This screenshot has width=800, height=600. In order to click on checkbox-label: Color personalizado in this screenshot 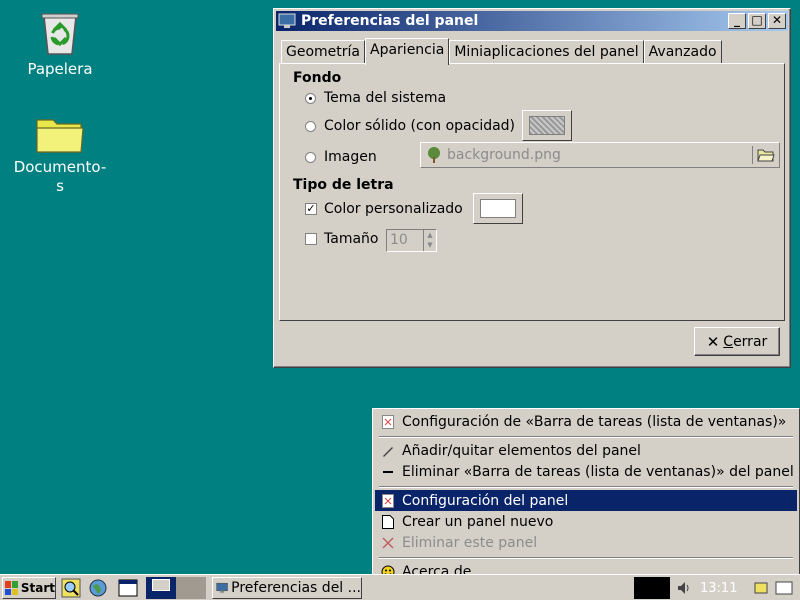, I will do `click(393, 209)`.